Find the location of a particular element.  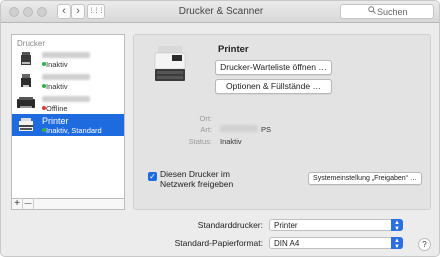

checkmark-icon: ✓ is located at coordinates (152, 176).